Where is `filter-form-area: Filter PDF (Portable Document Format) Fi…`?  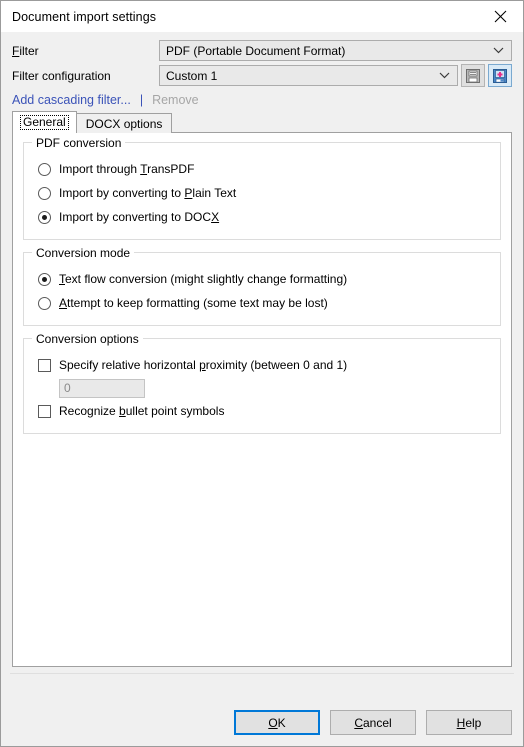 filter-form-area: Filter PDF (Portable Document Format) Fi… is located at coordinates (262, 71).